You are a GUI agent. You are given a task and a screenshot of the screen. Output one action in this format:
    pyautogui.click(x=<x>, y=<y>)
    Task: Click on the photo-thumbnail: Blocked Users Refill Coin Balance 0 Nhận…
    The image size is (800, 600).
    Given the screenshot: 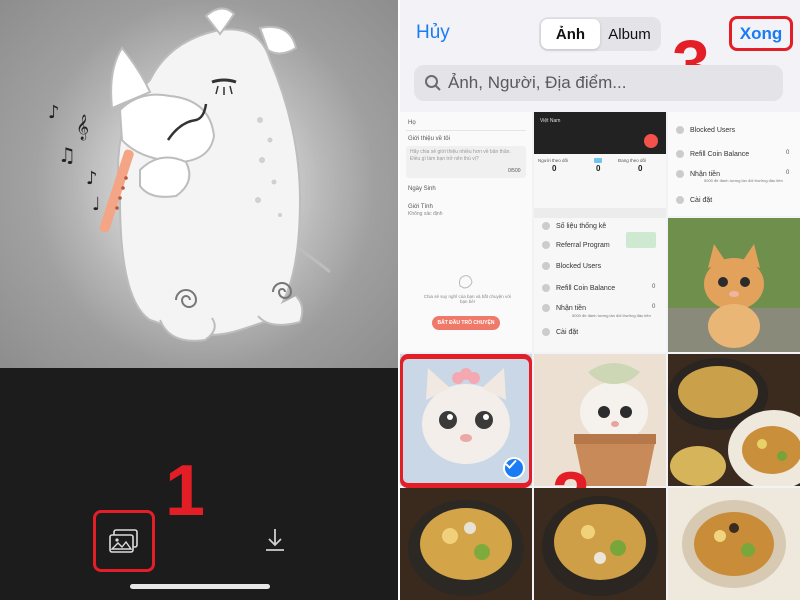 What is the action you would take?
    pyautogui.click(x=734, y=164)
    